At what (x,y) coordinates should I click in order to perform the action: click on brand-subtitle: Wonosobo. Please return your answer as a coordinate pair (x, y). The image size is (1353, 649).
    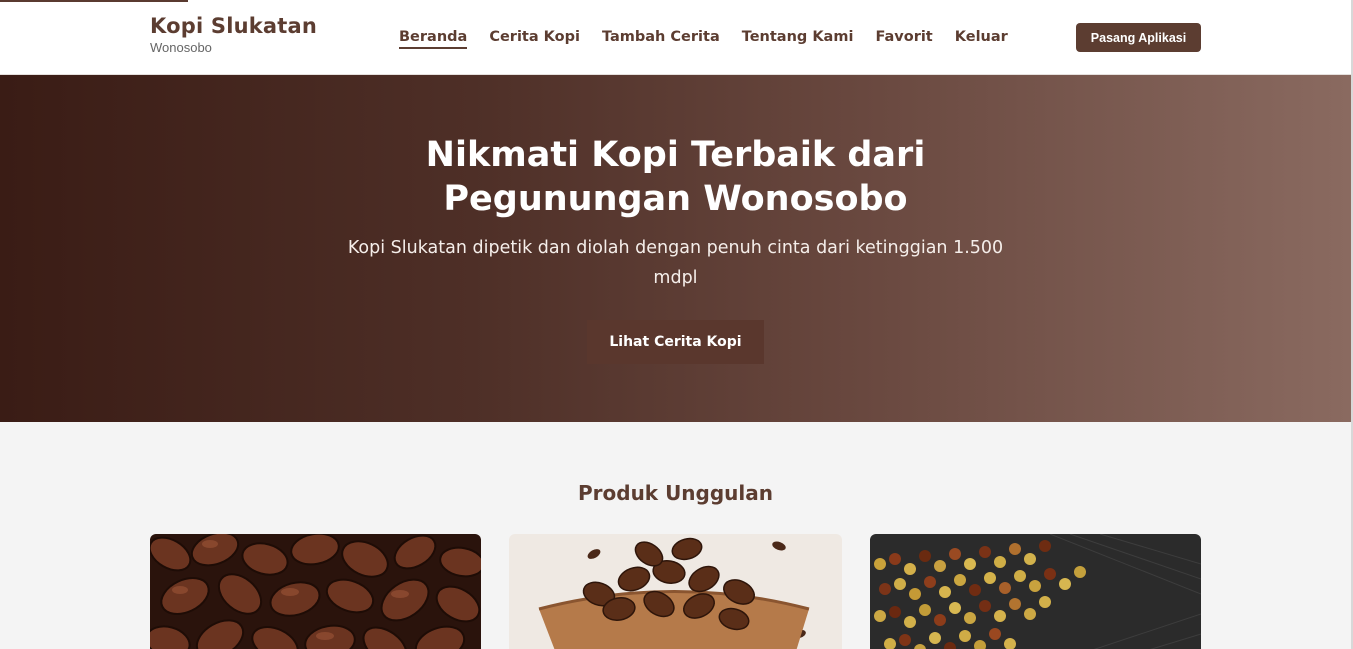
    Looking at the image, I should click on (181, 47).